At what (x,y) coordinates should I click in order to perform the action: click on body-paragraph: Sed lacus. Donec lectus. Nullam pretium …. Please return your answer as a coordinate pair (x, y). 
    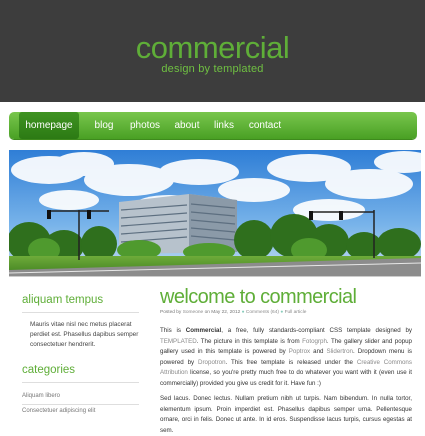
    Looking at the image, I should click on (286, 414).